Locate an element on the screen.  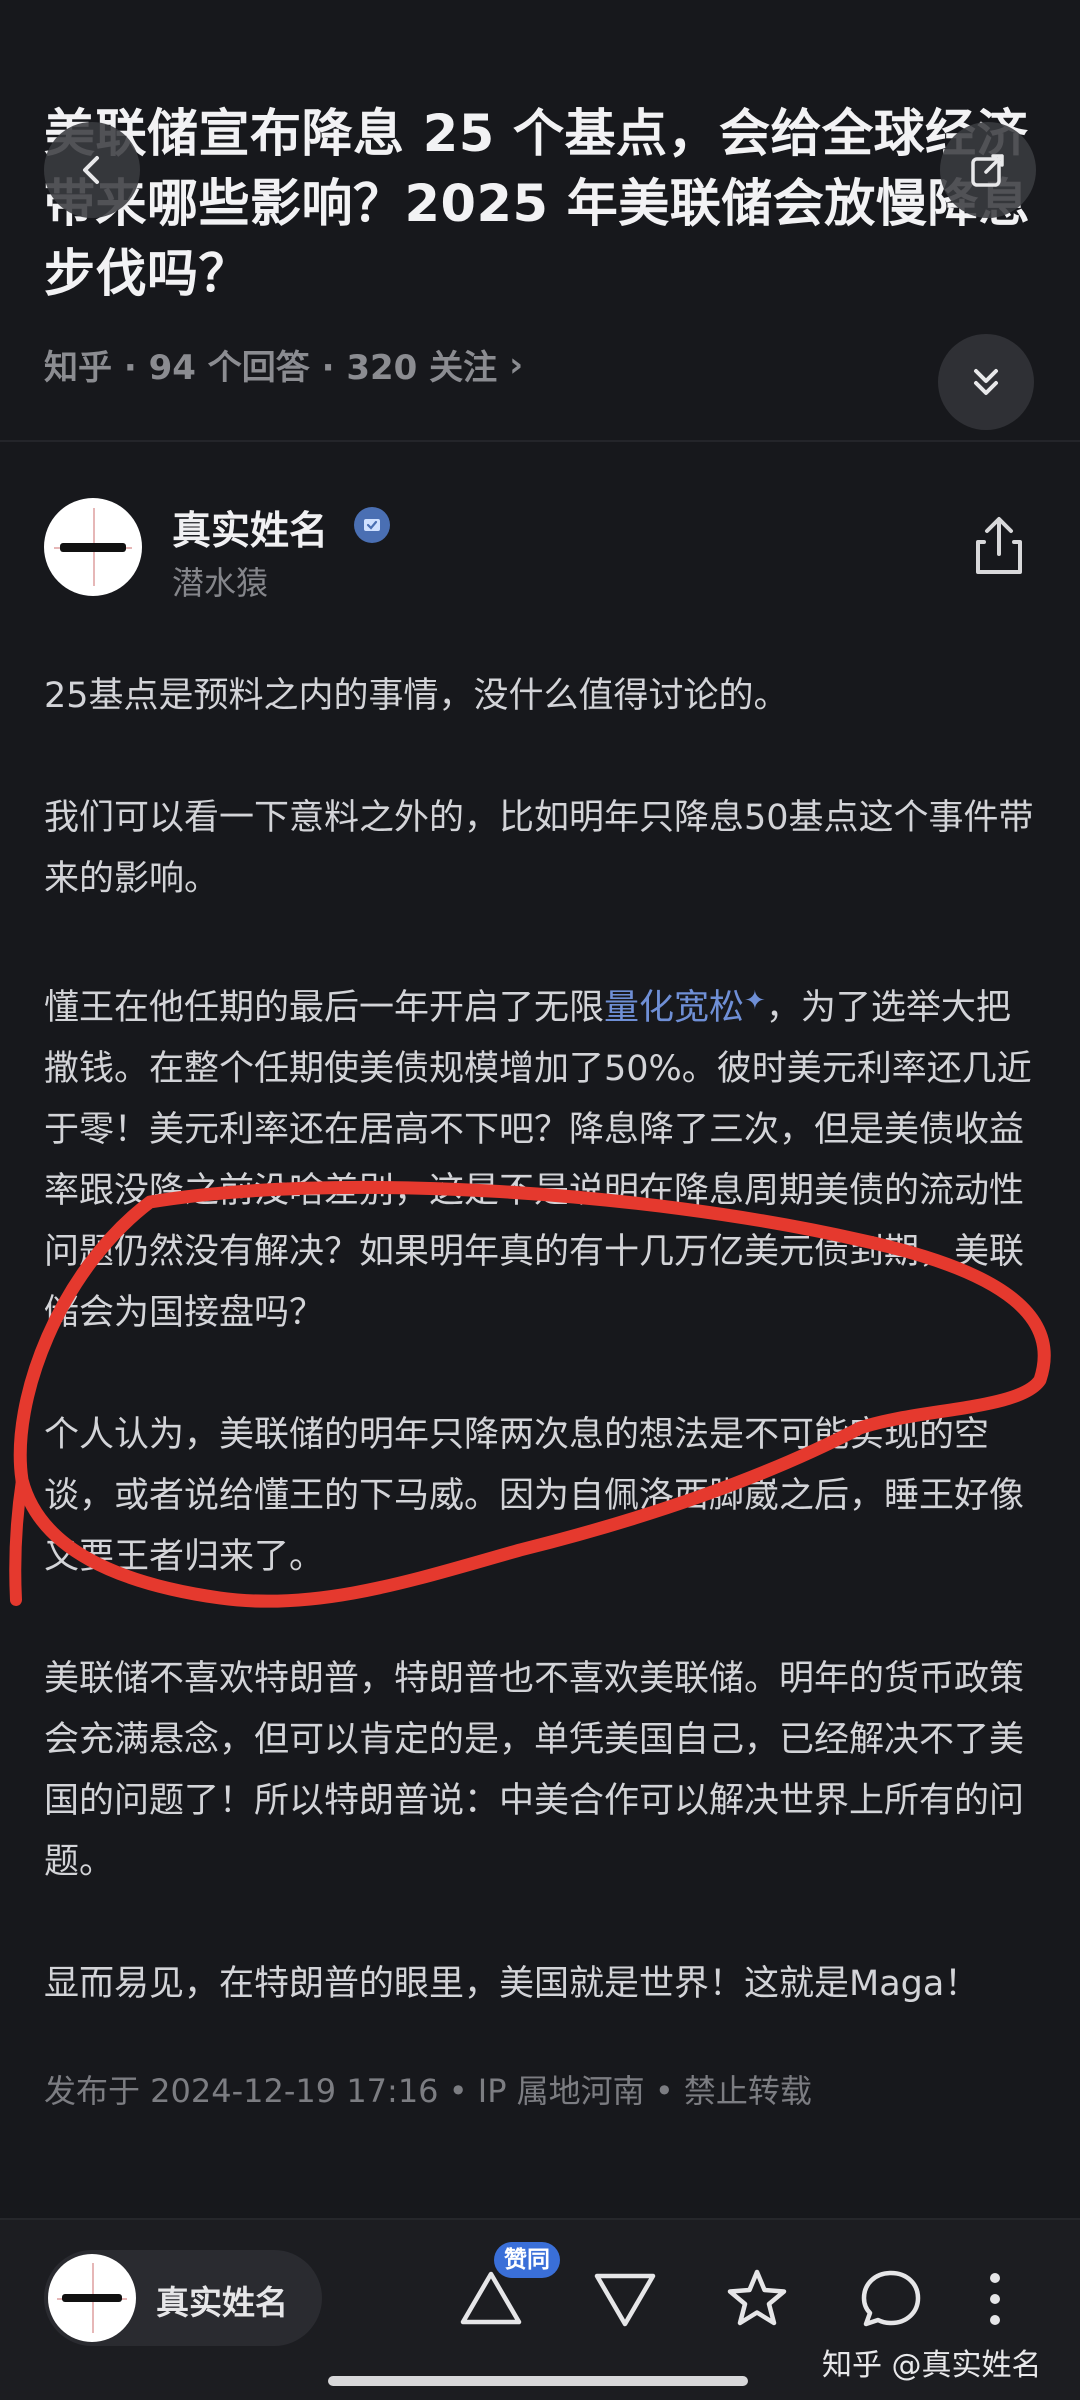
answer-text: 懂王在他任期的最后一年开启了无限 is located at coordinates (324, 1008).